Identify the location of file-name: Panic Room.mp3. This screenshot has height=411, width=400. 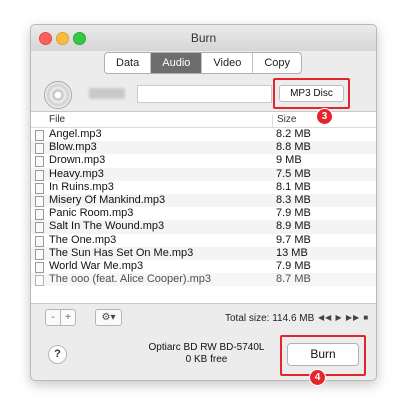
(91, 213).